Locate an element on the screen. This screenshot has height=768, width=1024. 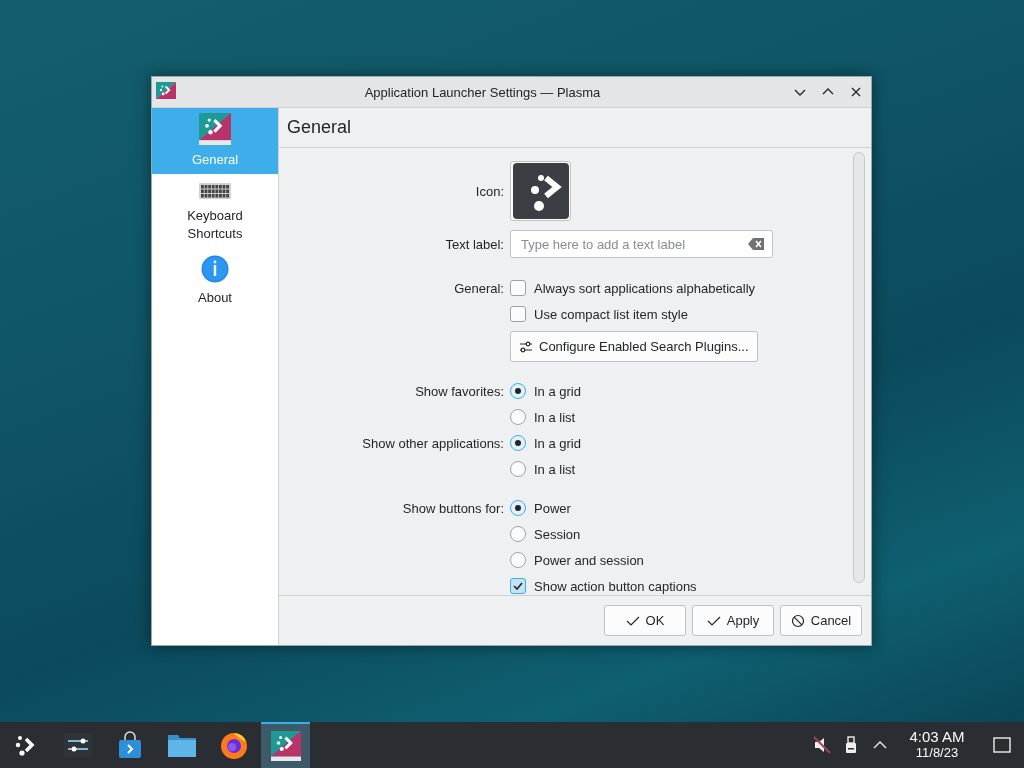
checkbox-option: Always sort applications alphabetically is located at coordinates (681, 288).